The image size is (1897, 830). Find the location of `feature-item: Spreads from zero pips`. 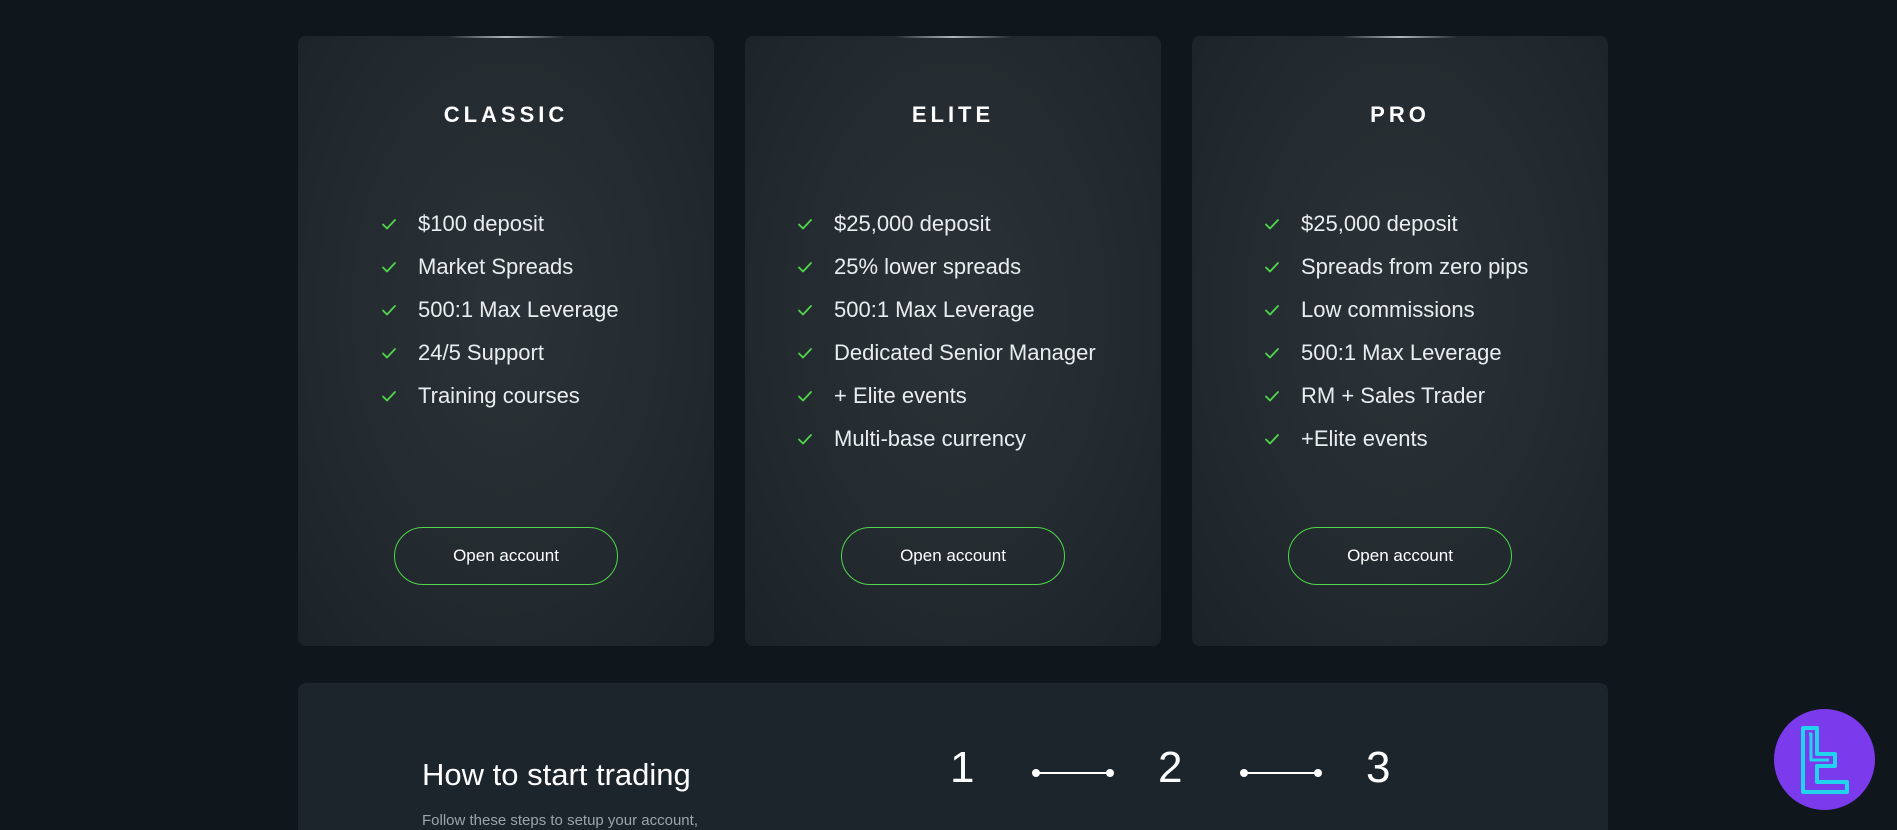

feature-item: Spreads from zero pips is located at coordinates (1396, 266).